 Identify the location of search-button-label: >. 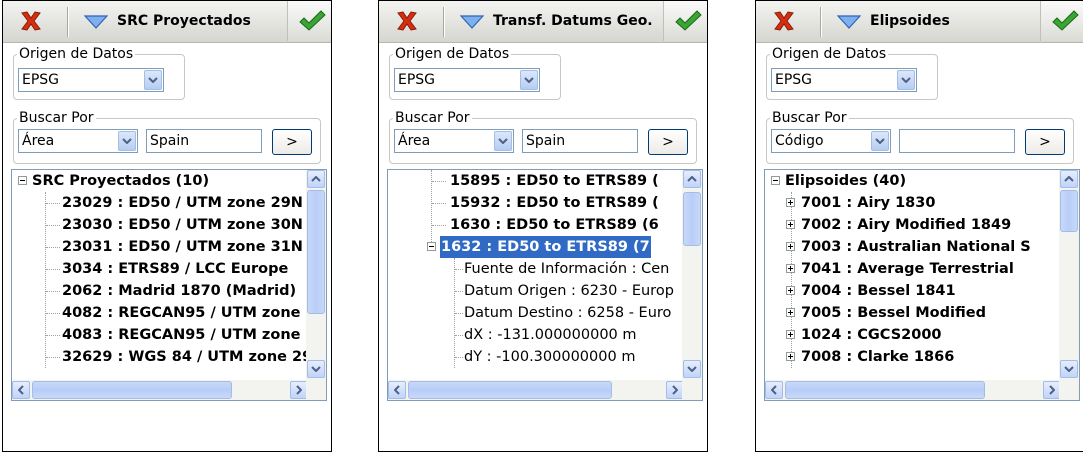
(668, 142).